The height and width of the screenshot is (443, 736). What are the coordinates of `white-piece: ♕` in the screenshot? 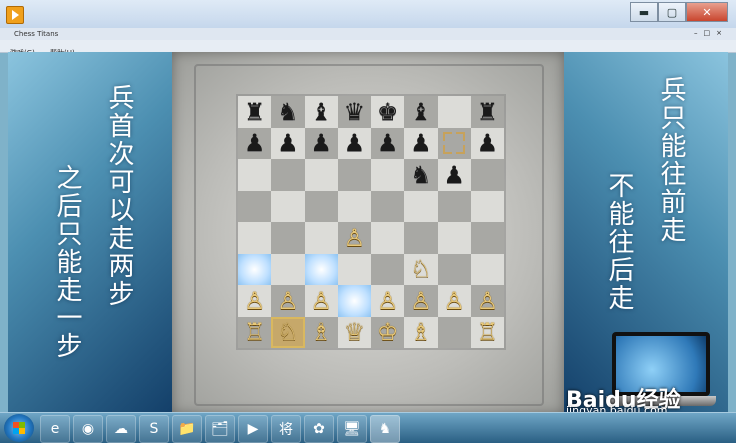 It's located at (355, 332).